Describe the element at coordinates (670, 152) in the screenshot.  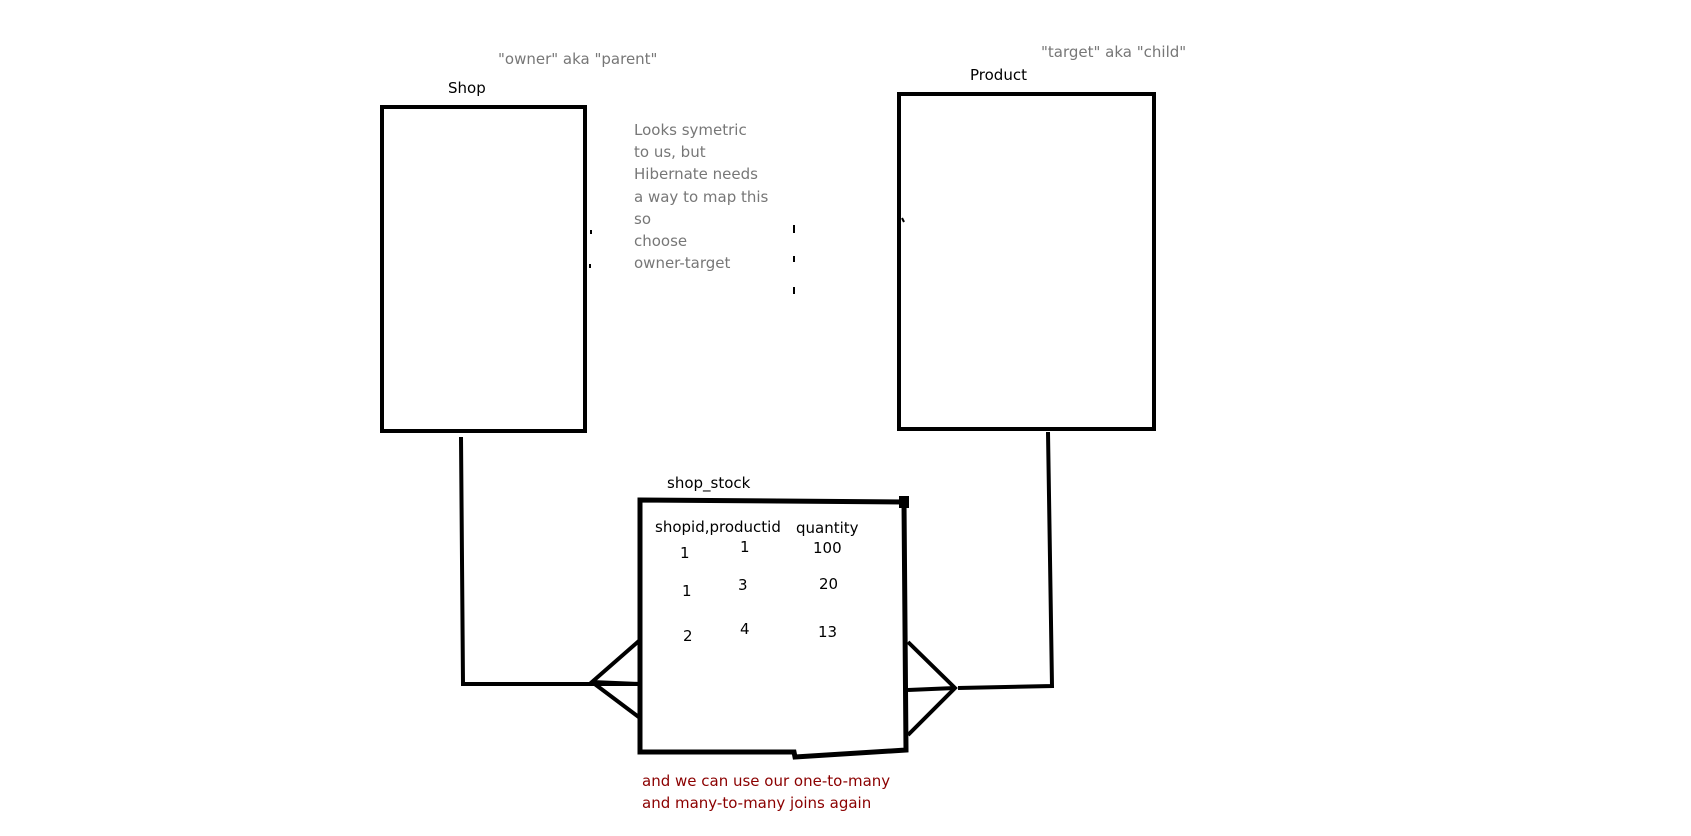
I see `svg-text: to us, but` at that location.